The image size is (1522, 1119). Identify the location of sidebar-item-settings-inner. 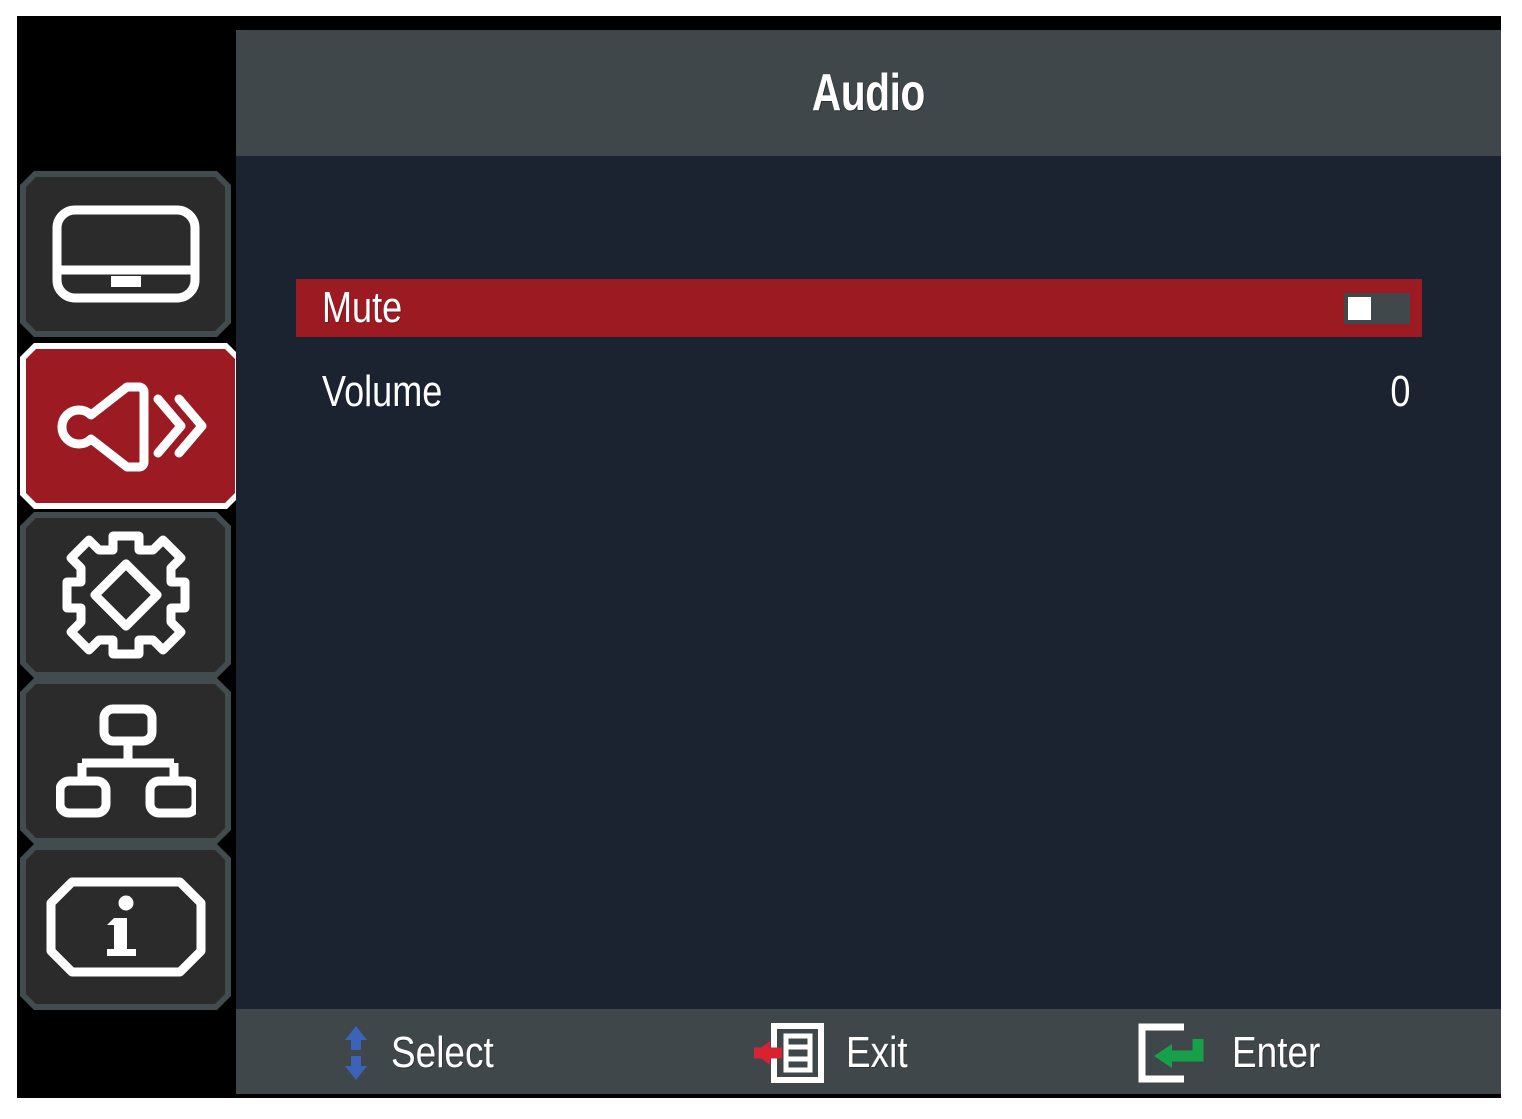
(125, 595).